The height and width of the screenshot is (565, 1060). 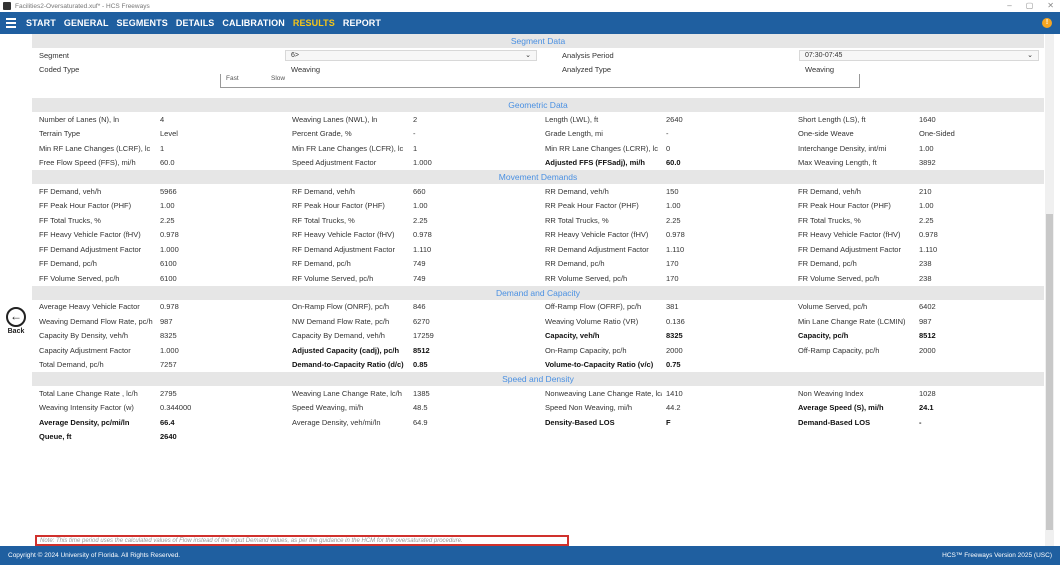 I want to click on menu-item-results: RESULTS, so click(x=314, y=23).